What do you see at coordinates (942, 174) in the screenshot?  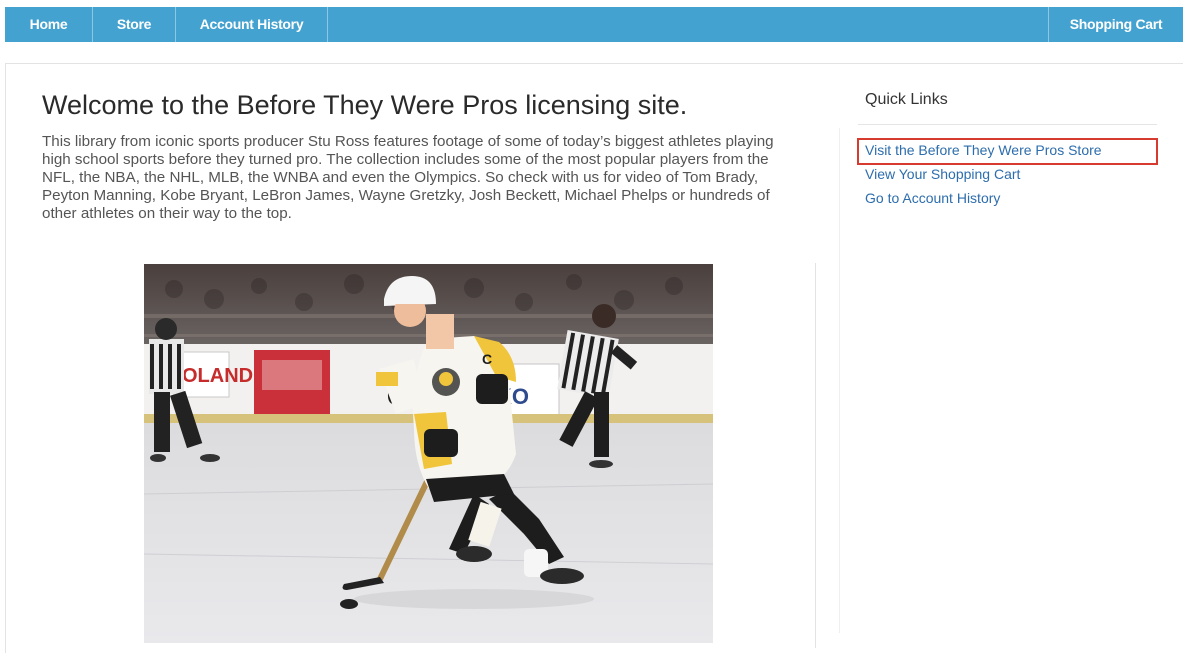 I see `view-cart-link: View Your Shopping Cart` at bounding box center [942, 174].